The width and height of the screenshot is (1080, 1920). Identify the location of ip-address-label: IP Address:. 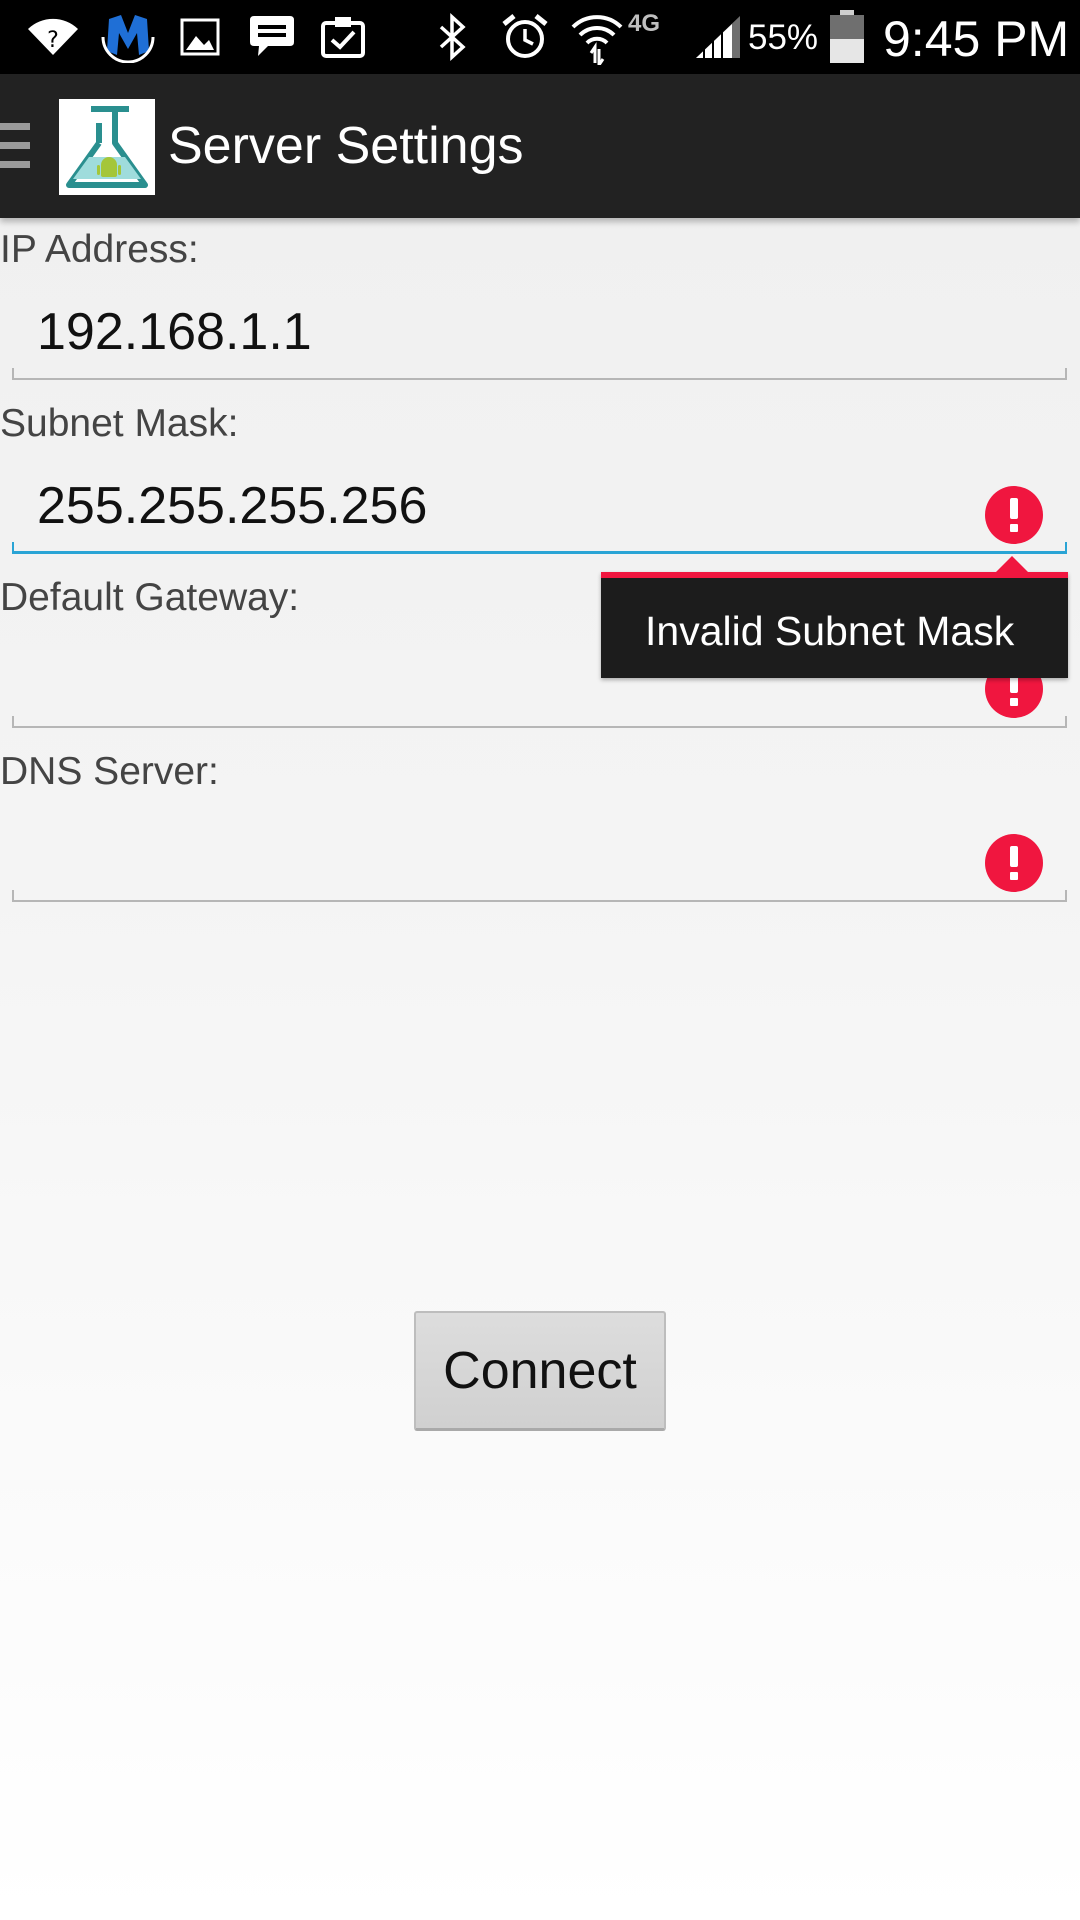
(99, 249).